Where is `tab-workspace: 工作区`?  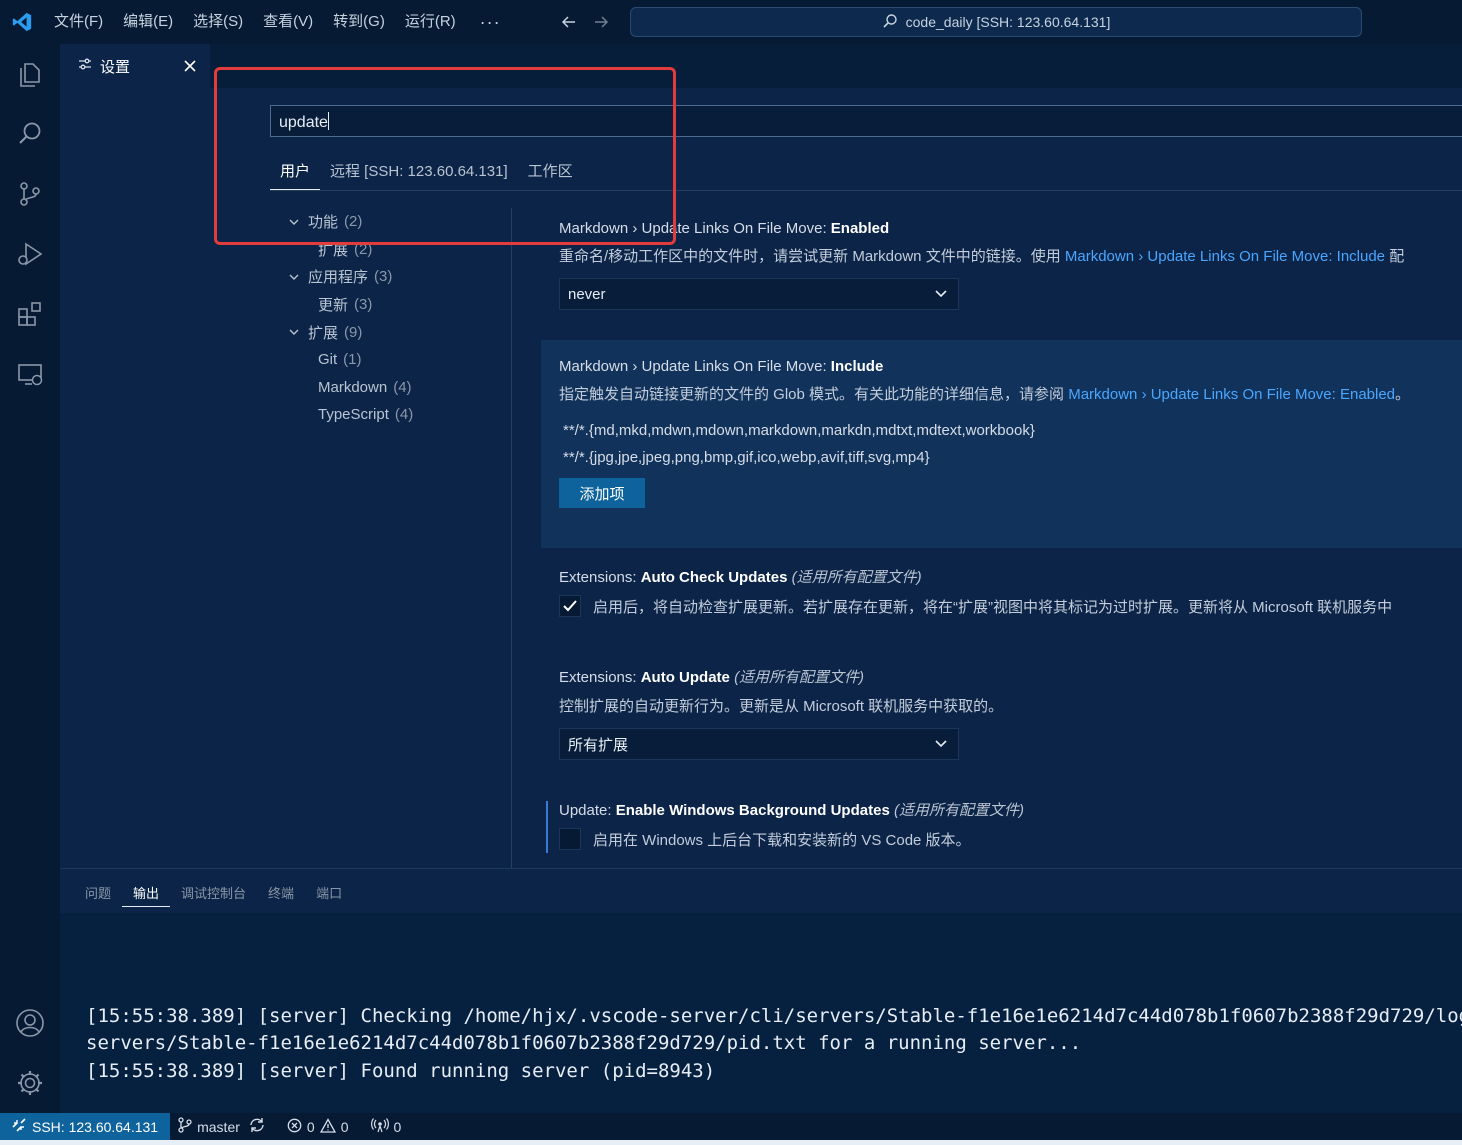 tab-workspace: 工作区 is located at coordinates (550, 170).